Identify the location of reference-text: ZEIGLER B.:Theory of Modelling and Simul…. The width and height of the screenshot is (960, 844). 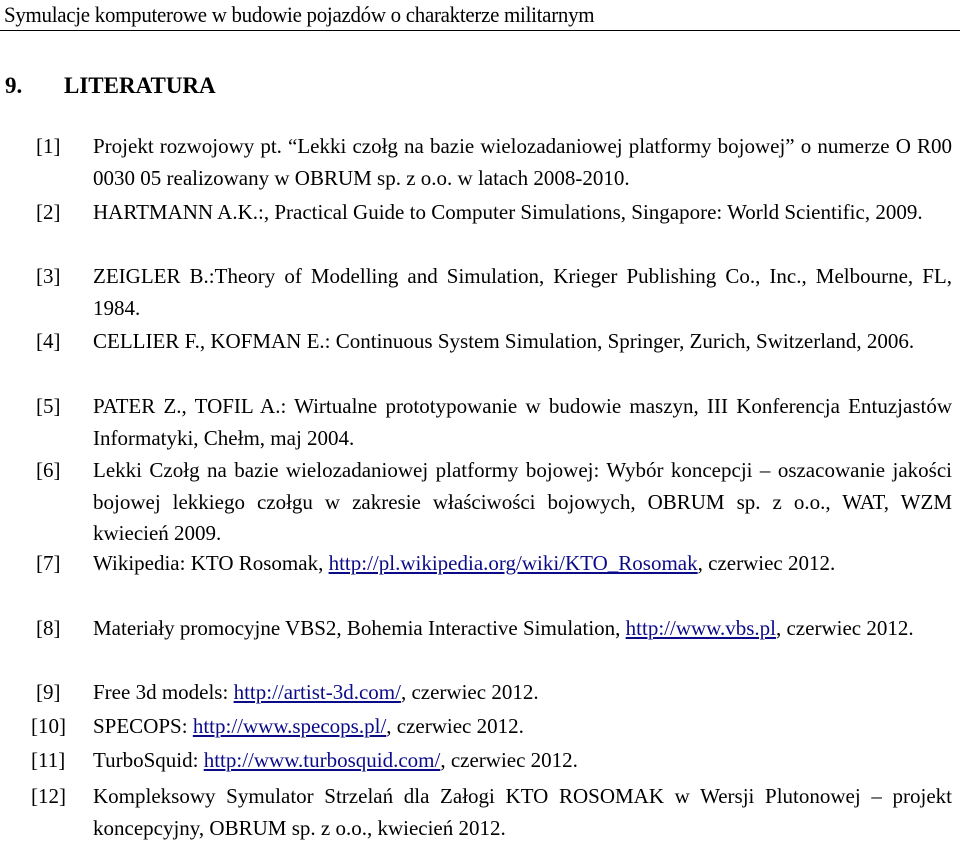
(522, 292).